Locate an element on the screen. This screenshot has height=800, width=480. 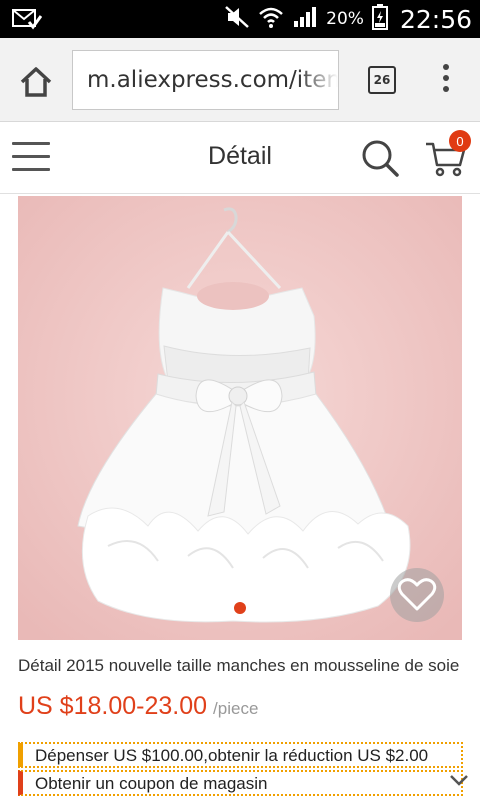
url-field: m.aliexpress.com/item is located at coordinates (205, 80).